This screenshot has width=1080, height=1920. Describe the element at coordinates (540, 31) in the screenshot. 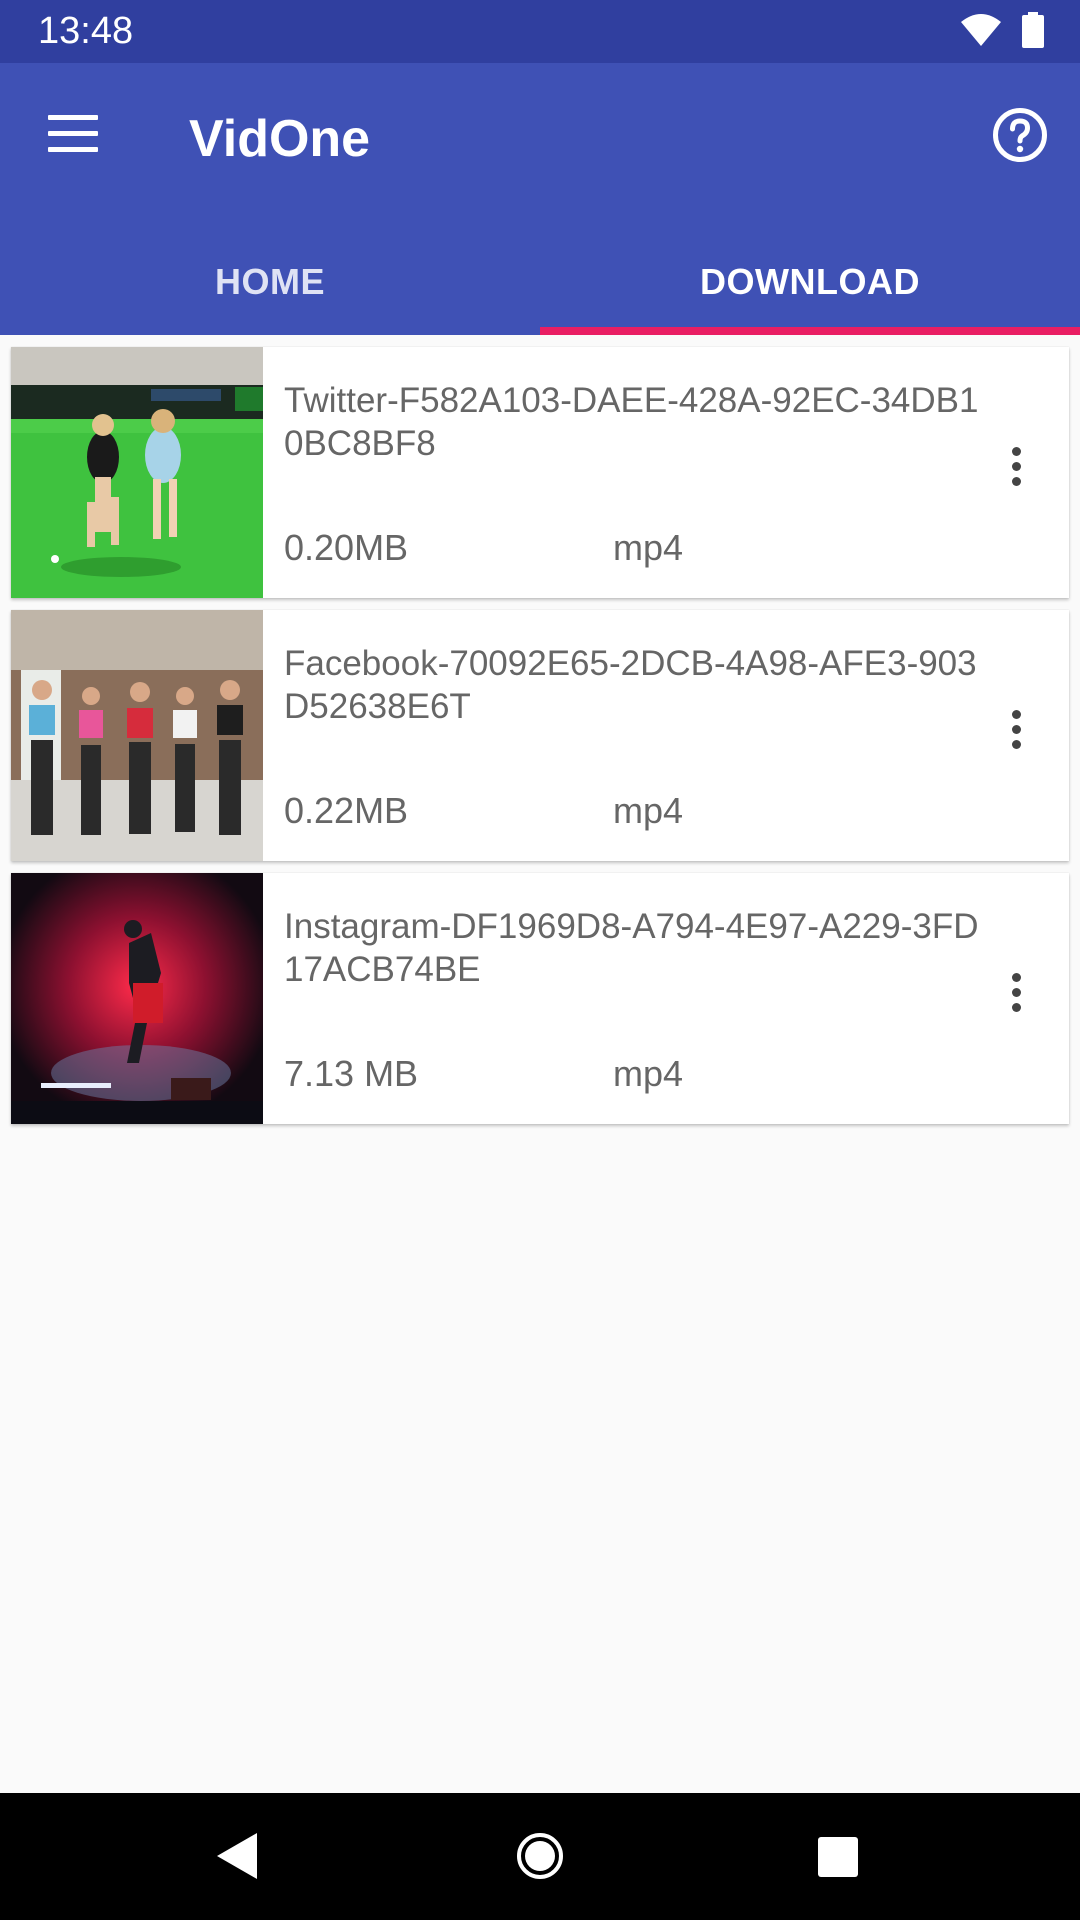

I see `status-bar: 13:48` at that location.